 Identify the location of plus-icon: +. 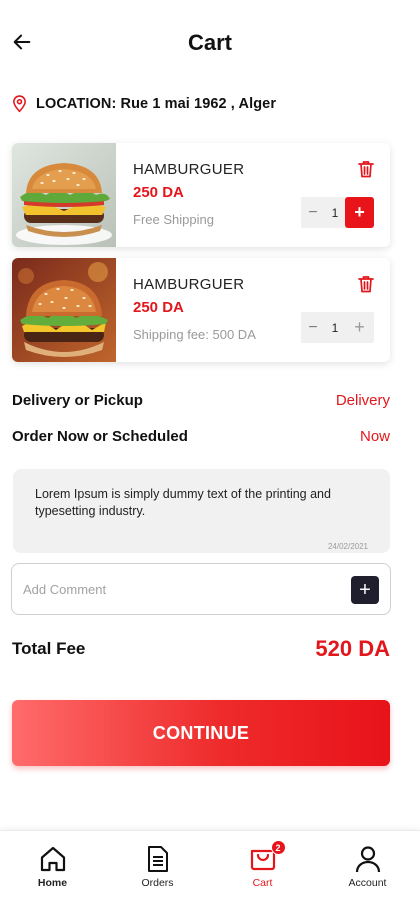
(365, 589).